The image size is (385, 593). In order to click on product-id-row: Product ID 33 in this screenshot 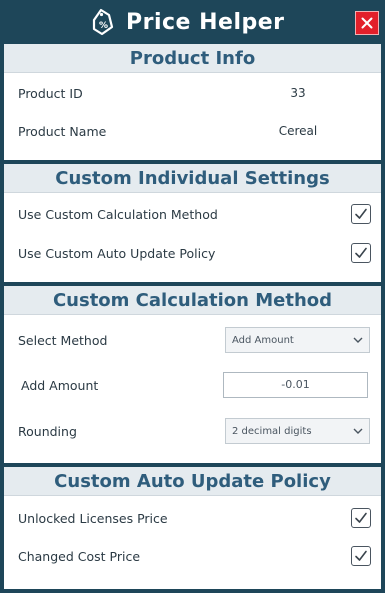, I will do `click(192, 93)`.